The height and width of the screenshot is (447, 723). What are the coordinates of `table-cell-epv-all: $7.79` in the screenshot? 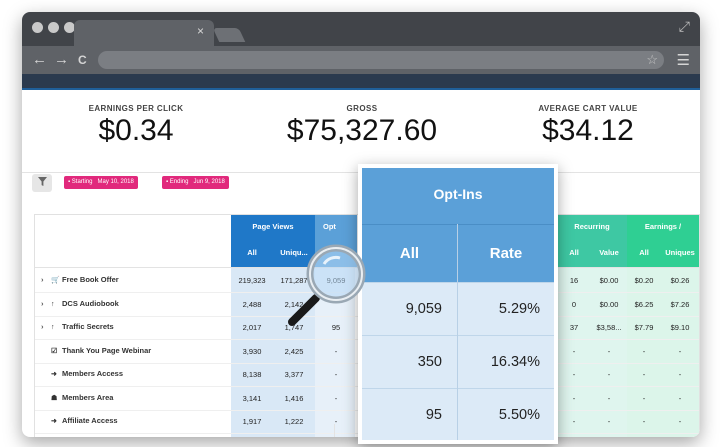 It's located at (644, 327).